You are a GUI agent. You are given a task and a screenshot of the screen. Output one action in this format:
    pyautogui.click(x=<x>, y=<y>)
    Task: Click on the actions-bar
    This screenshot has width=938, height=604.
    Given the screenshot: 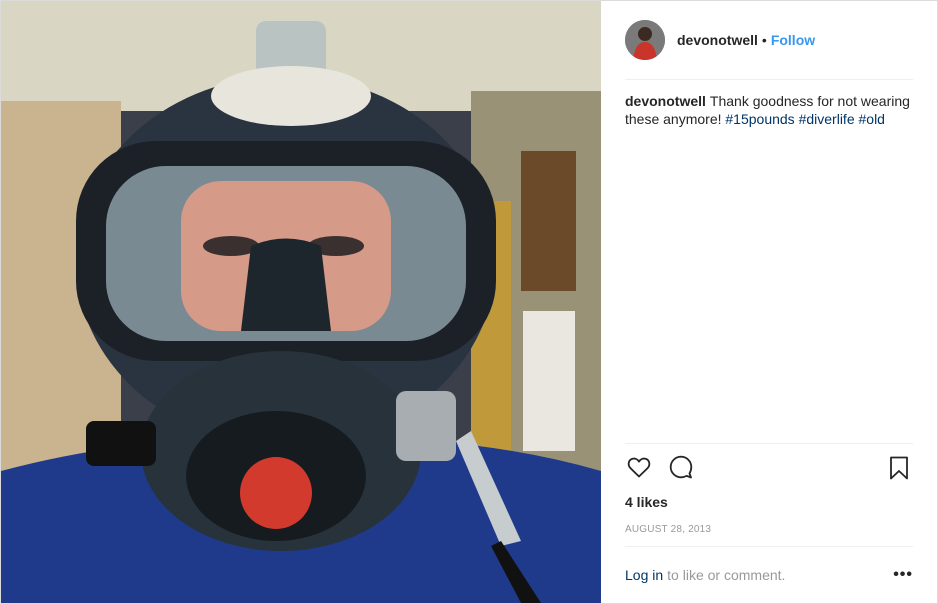 What is the action you would take?
    pyautogui.click(x=769, y=466)
    